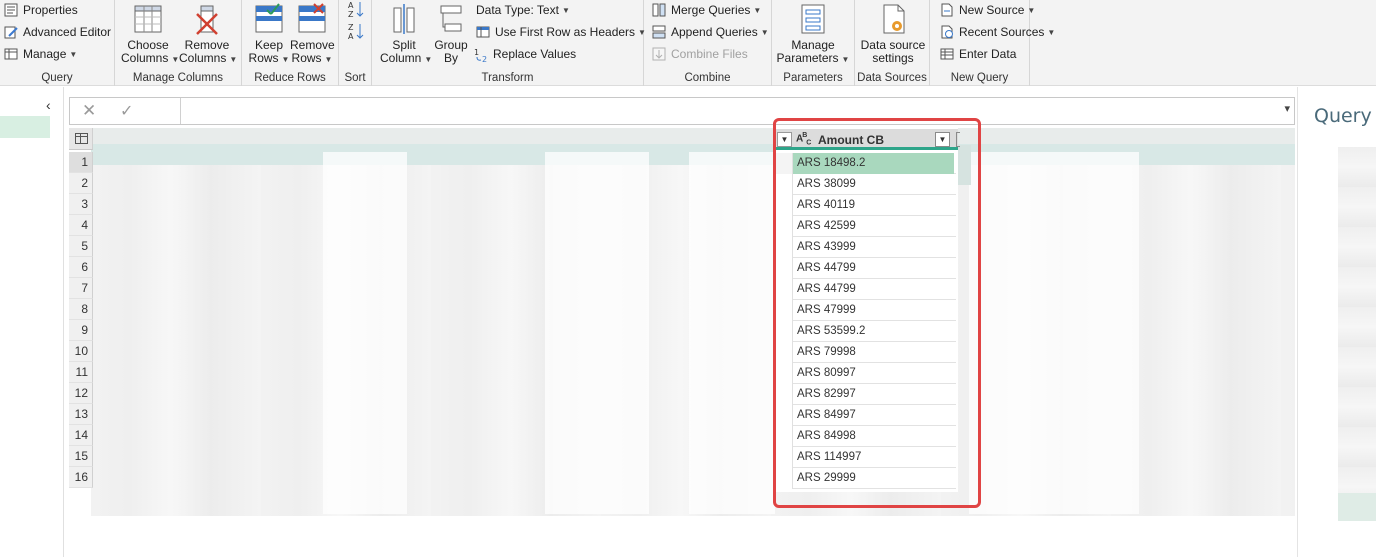 This screenshot has height=557, width=1376. I want to click on table-menu-button, so click(81, 139).